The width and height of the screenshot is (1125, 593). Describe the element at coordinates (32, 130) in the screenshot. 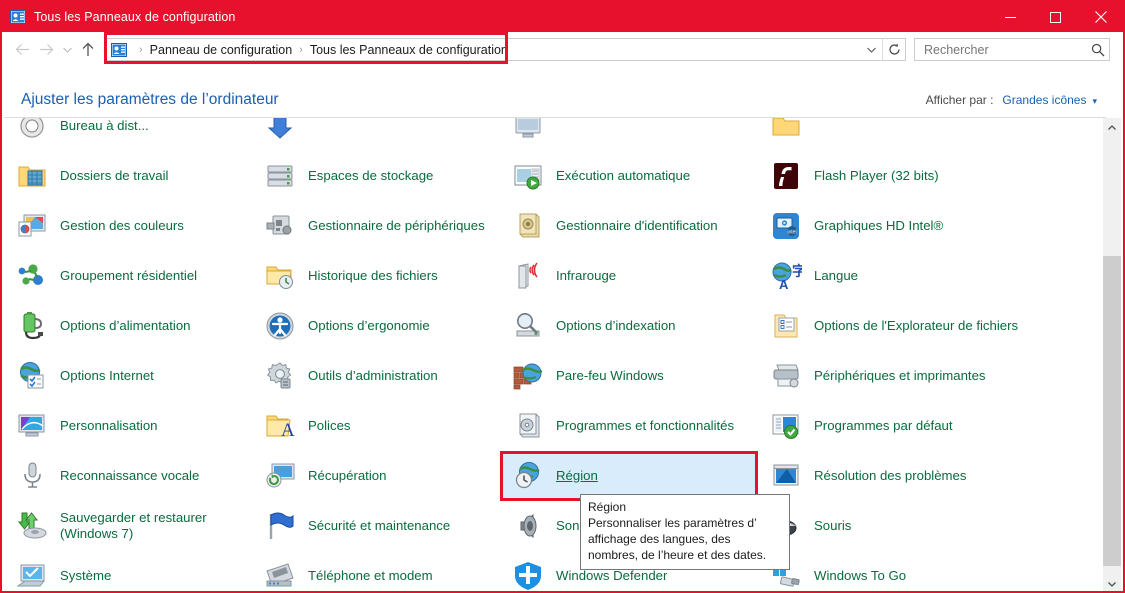

I see `remote-desktop-icon` at that location.